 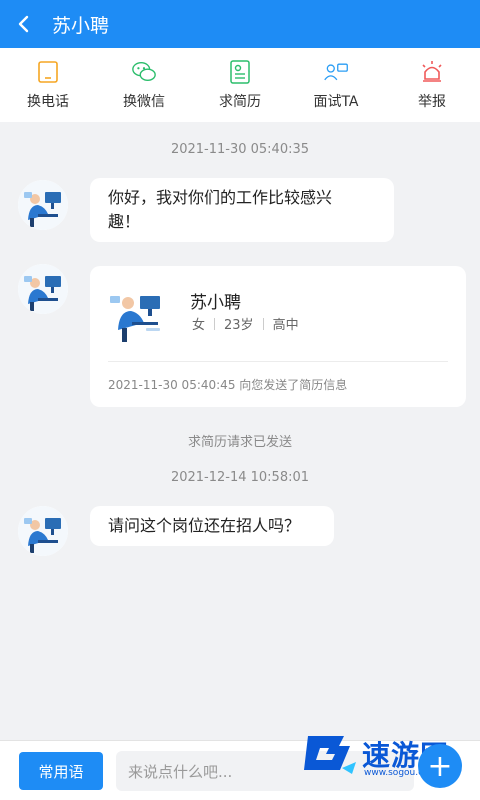 I want to click on resume-icon, so click(x=240, y=72).